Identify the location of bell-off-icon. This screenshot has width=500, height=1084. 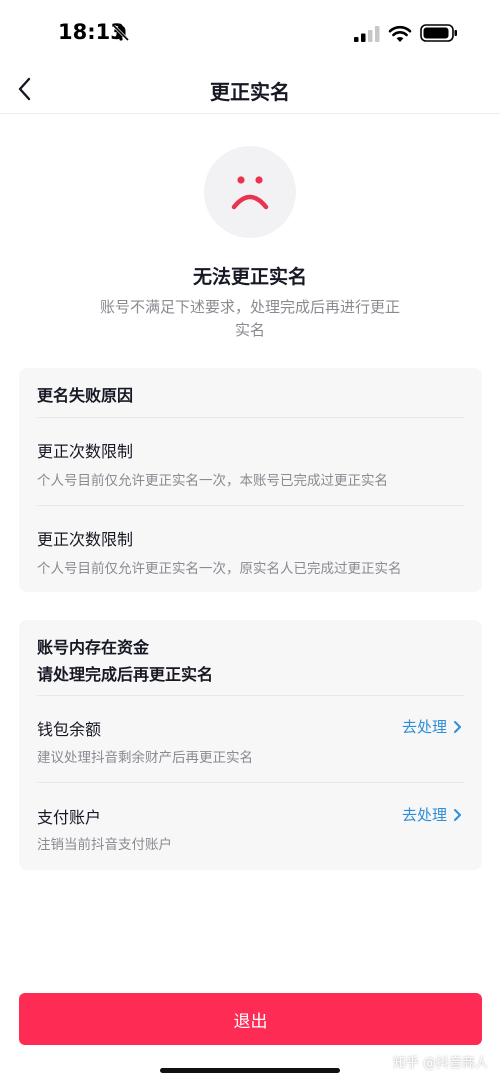
(121, 33).